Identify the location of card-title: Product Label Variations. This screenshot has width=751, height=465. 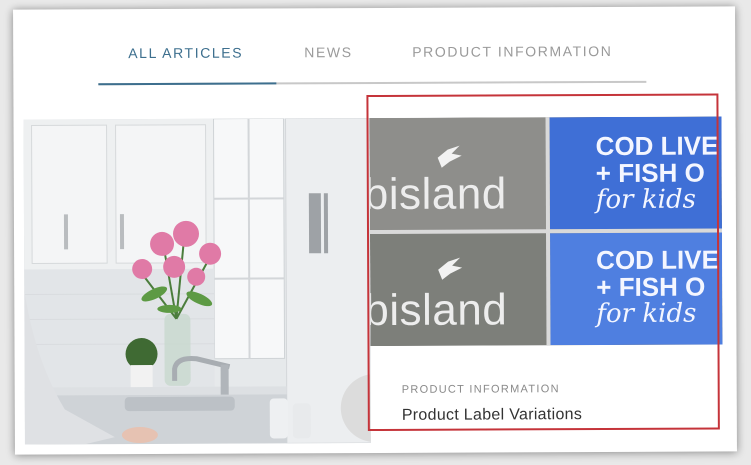
(492, 415).